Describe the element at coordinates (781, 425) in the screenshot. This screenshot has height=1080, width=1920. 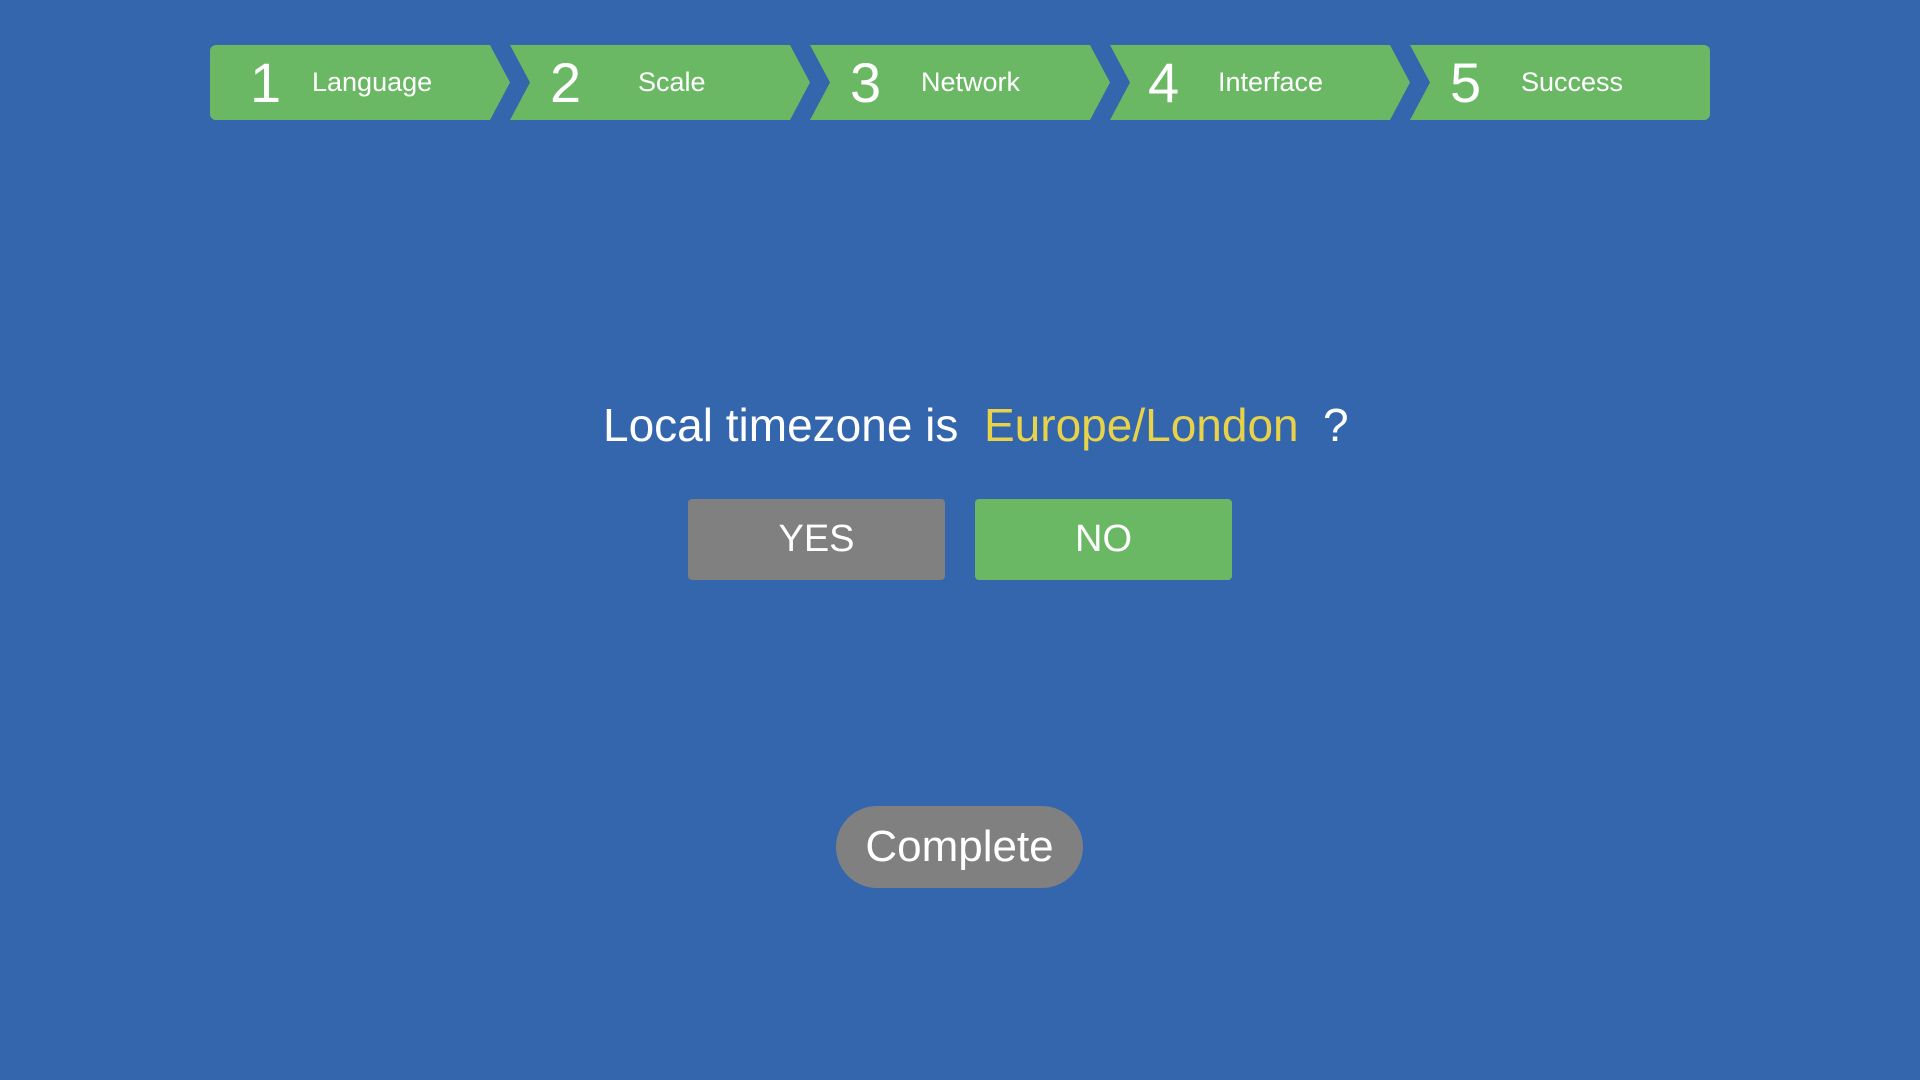
I see `question-prefix: Local timezone is` at that location.